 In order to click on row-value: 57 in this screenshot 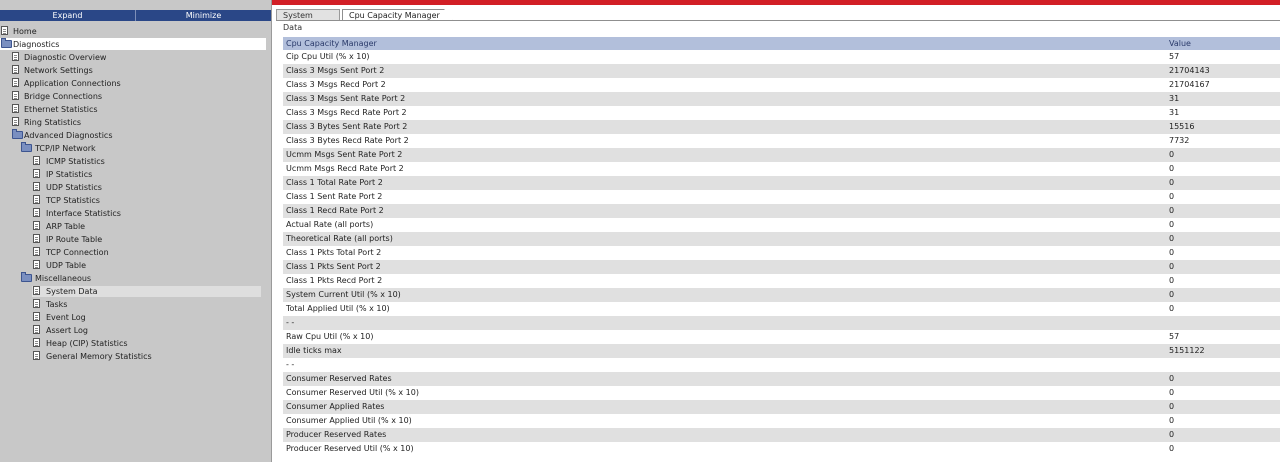, I will do `click(1223, 57)`.